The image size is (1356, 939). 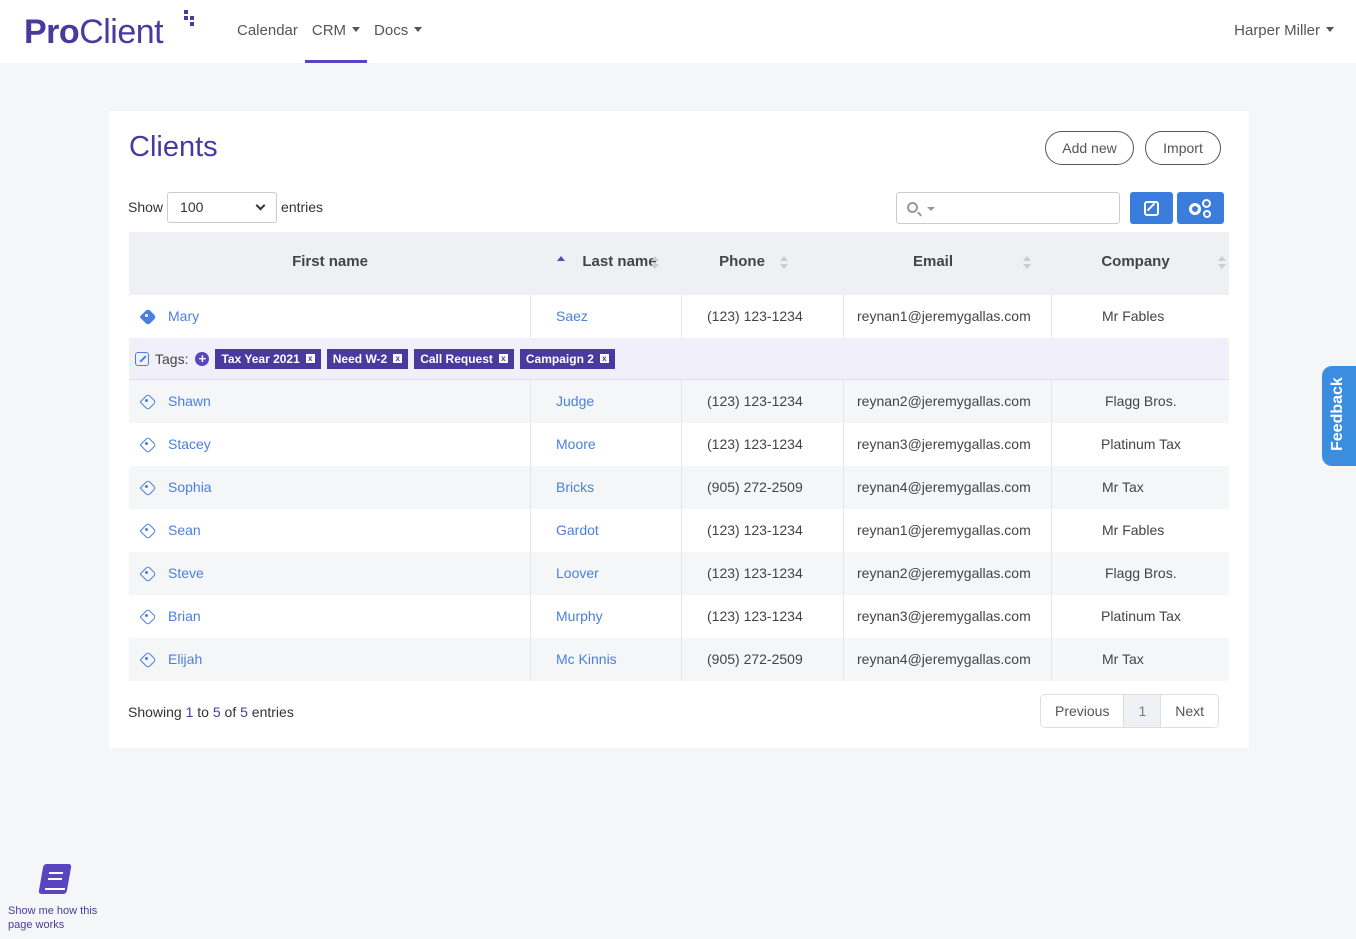 I want to click on last-name-link: Bricks, so click(x=575, y=487).